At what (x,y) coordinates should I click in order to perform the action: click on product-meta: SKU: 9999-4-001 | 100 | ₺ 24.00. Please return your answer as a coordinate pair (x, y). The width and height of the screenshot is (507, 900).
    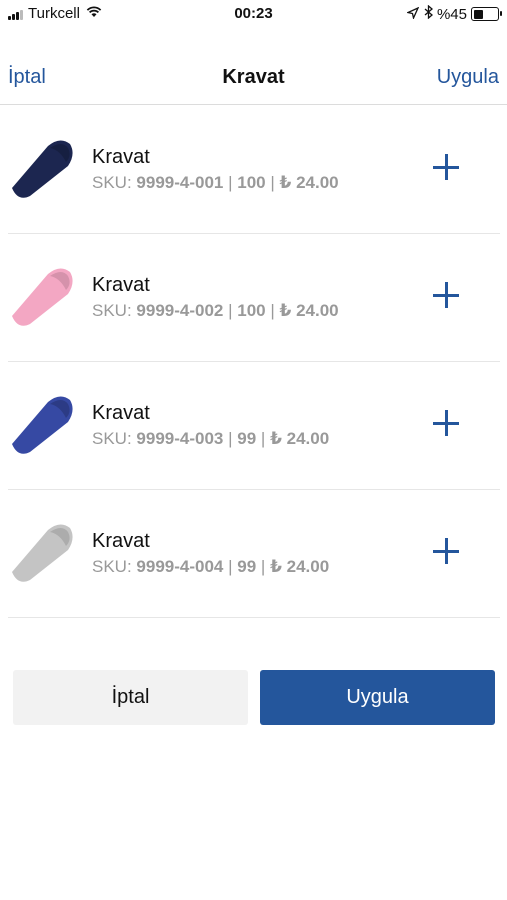
    Looking at the image, I should click on (215, 182).